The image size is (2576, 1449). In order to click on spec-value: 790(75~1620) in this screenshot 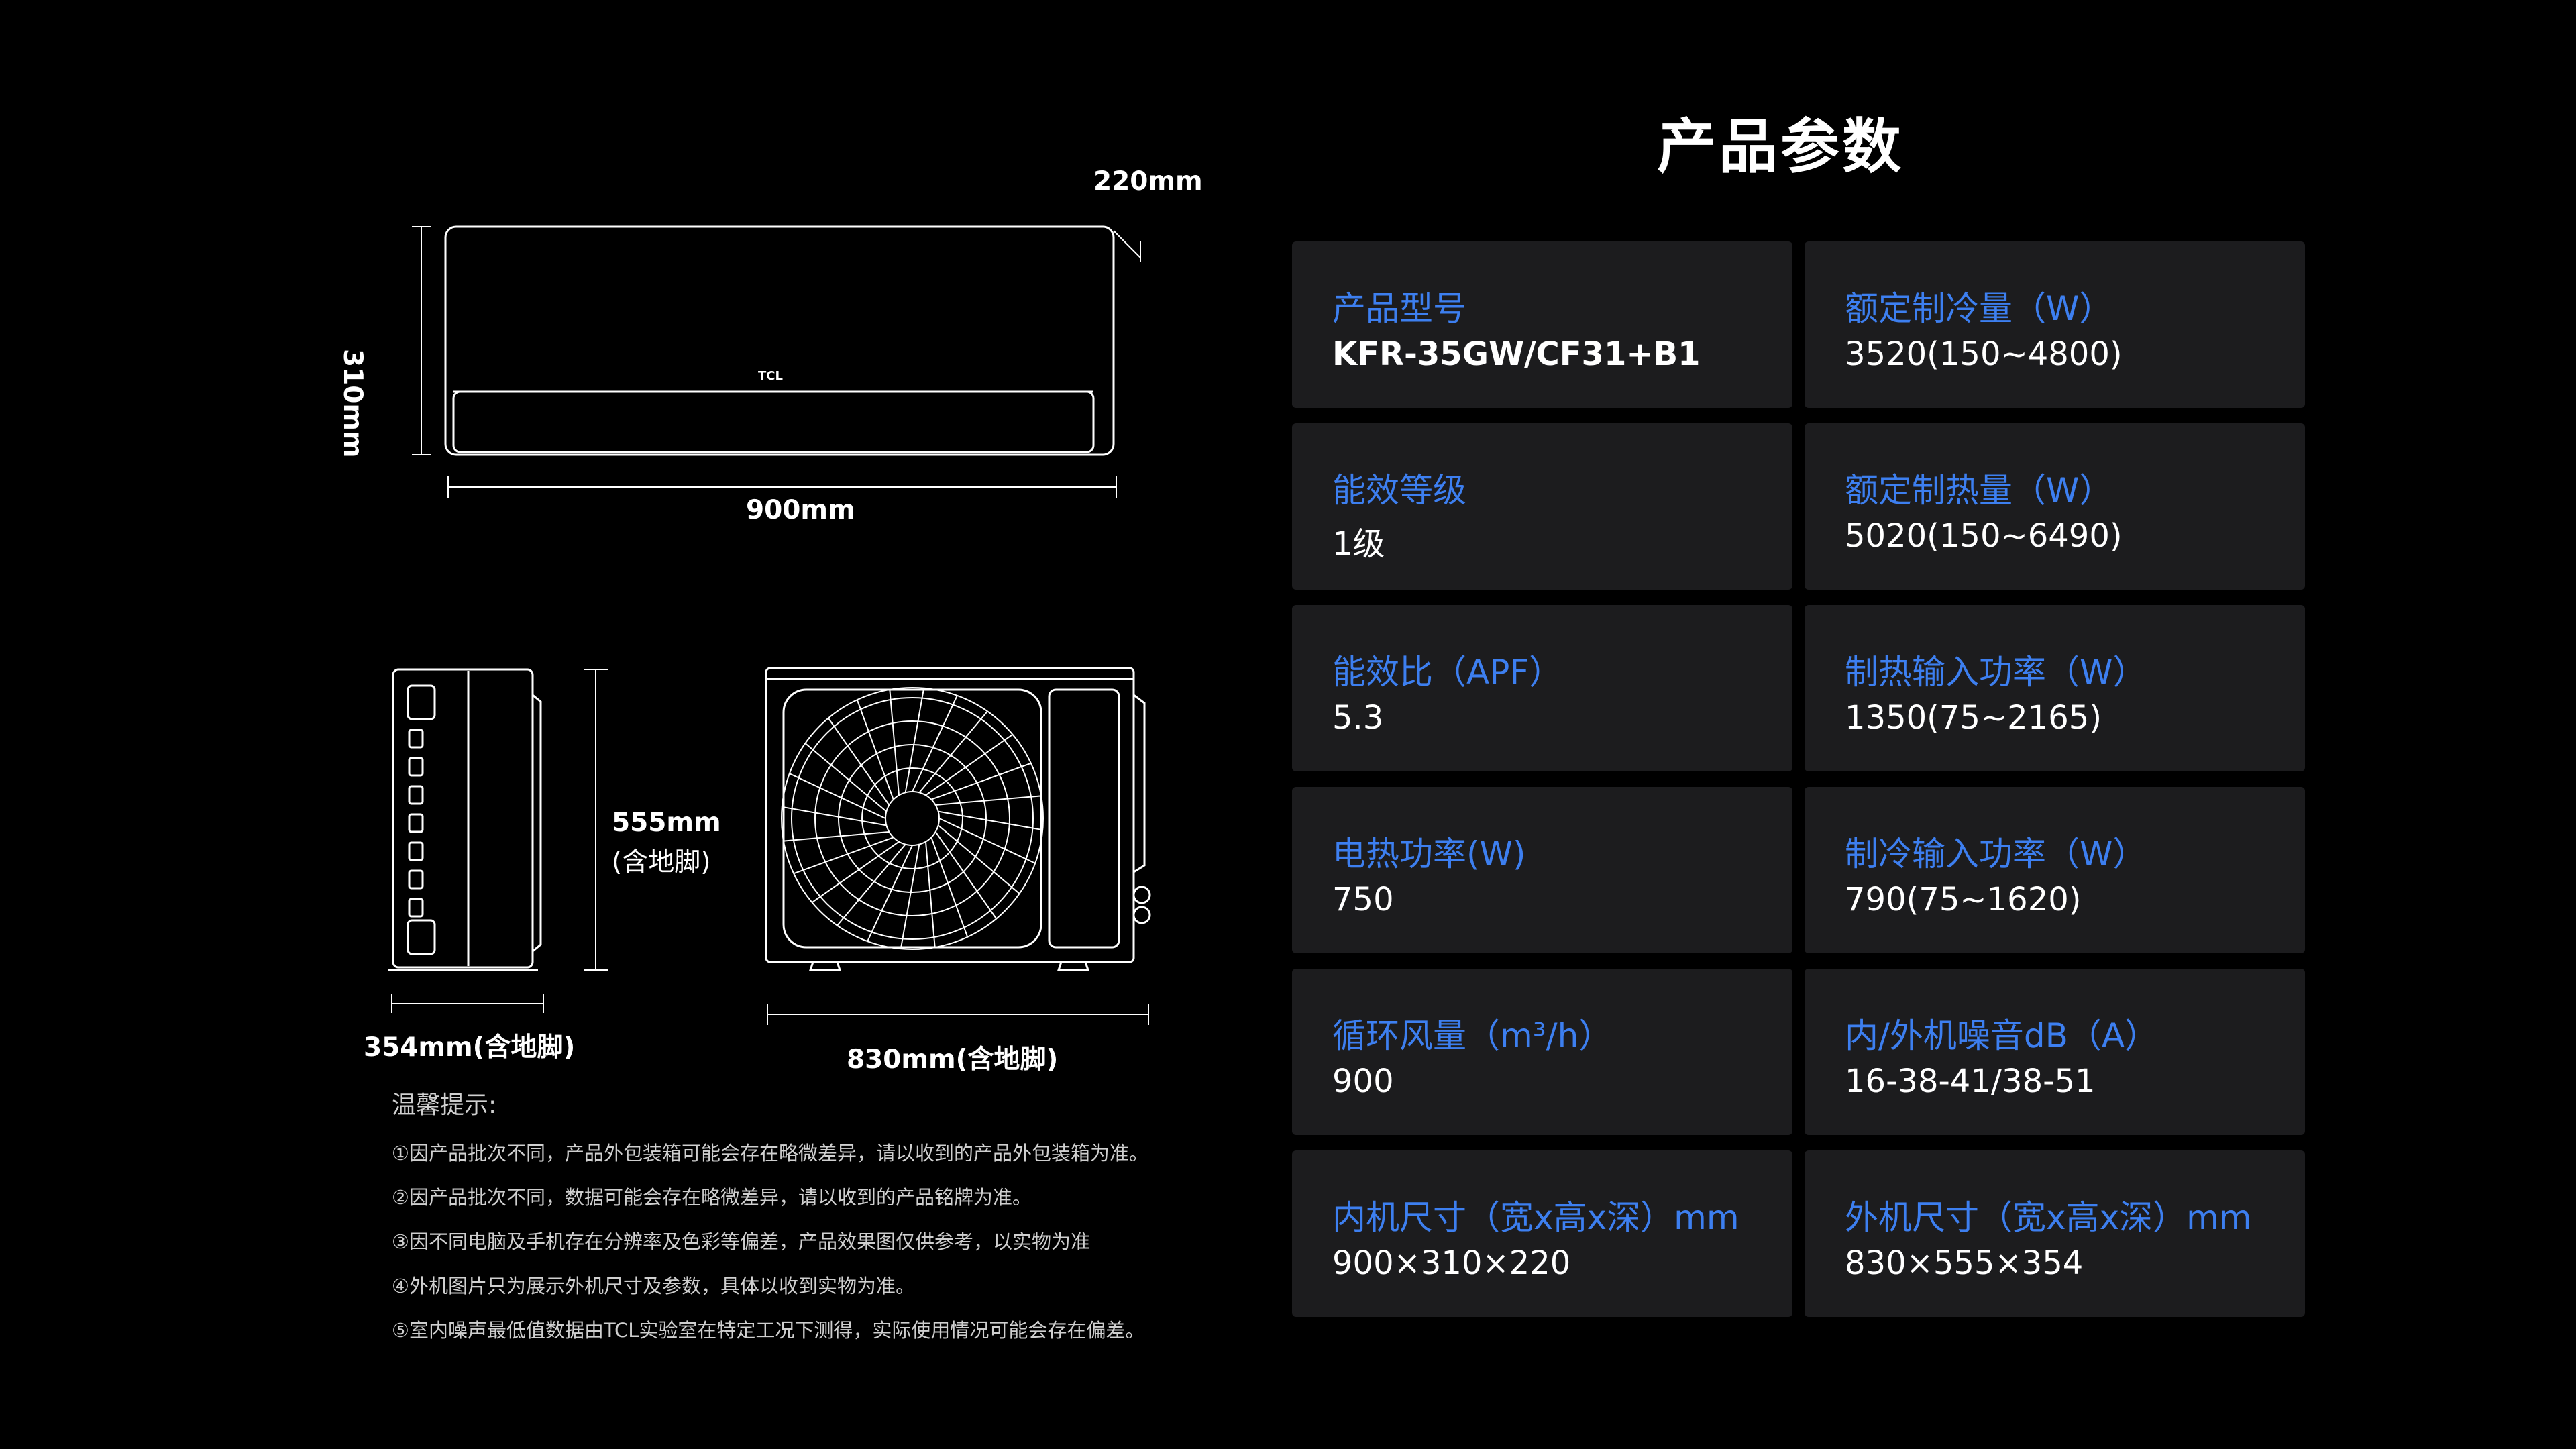, I will do `click(1963, 899)`.